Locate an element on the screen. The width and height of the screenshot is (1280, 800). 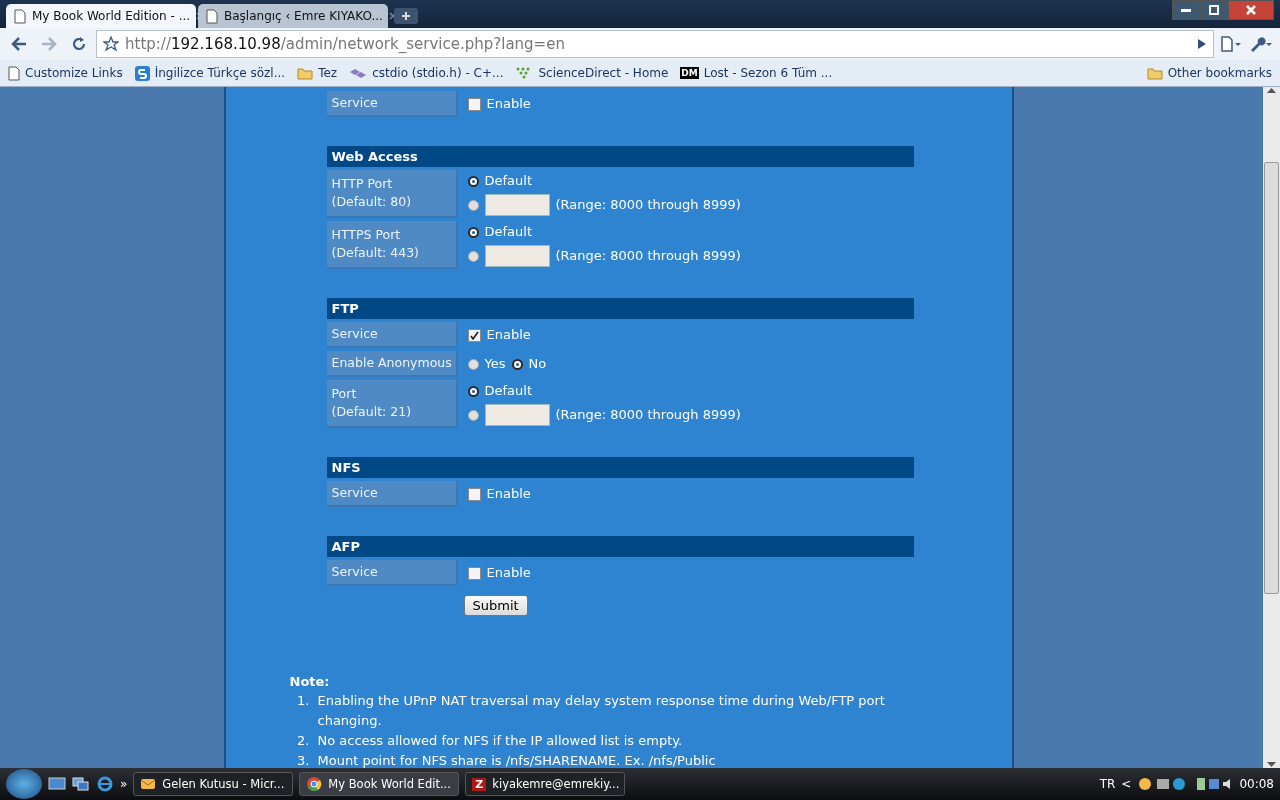
address-bar: http://192.168.10.98/admin/network_service.php?lang=en is located at coordinates (655, 44).